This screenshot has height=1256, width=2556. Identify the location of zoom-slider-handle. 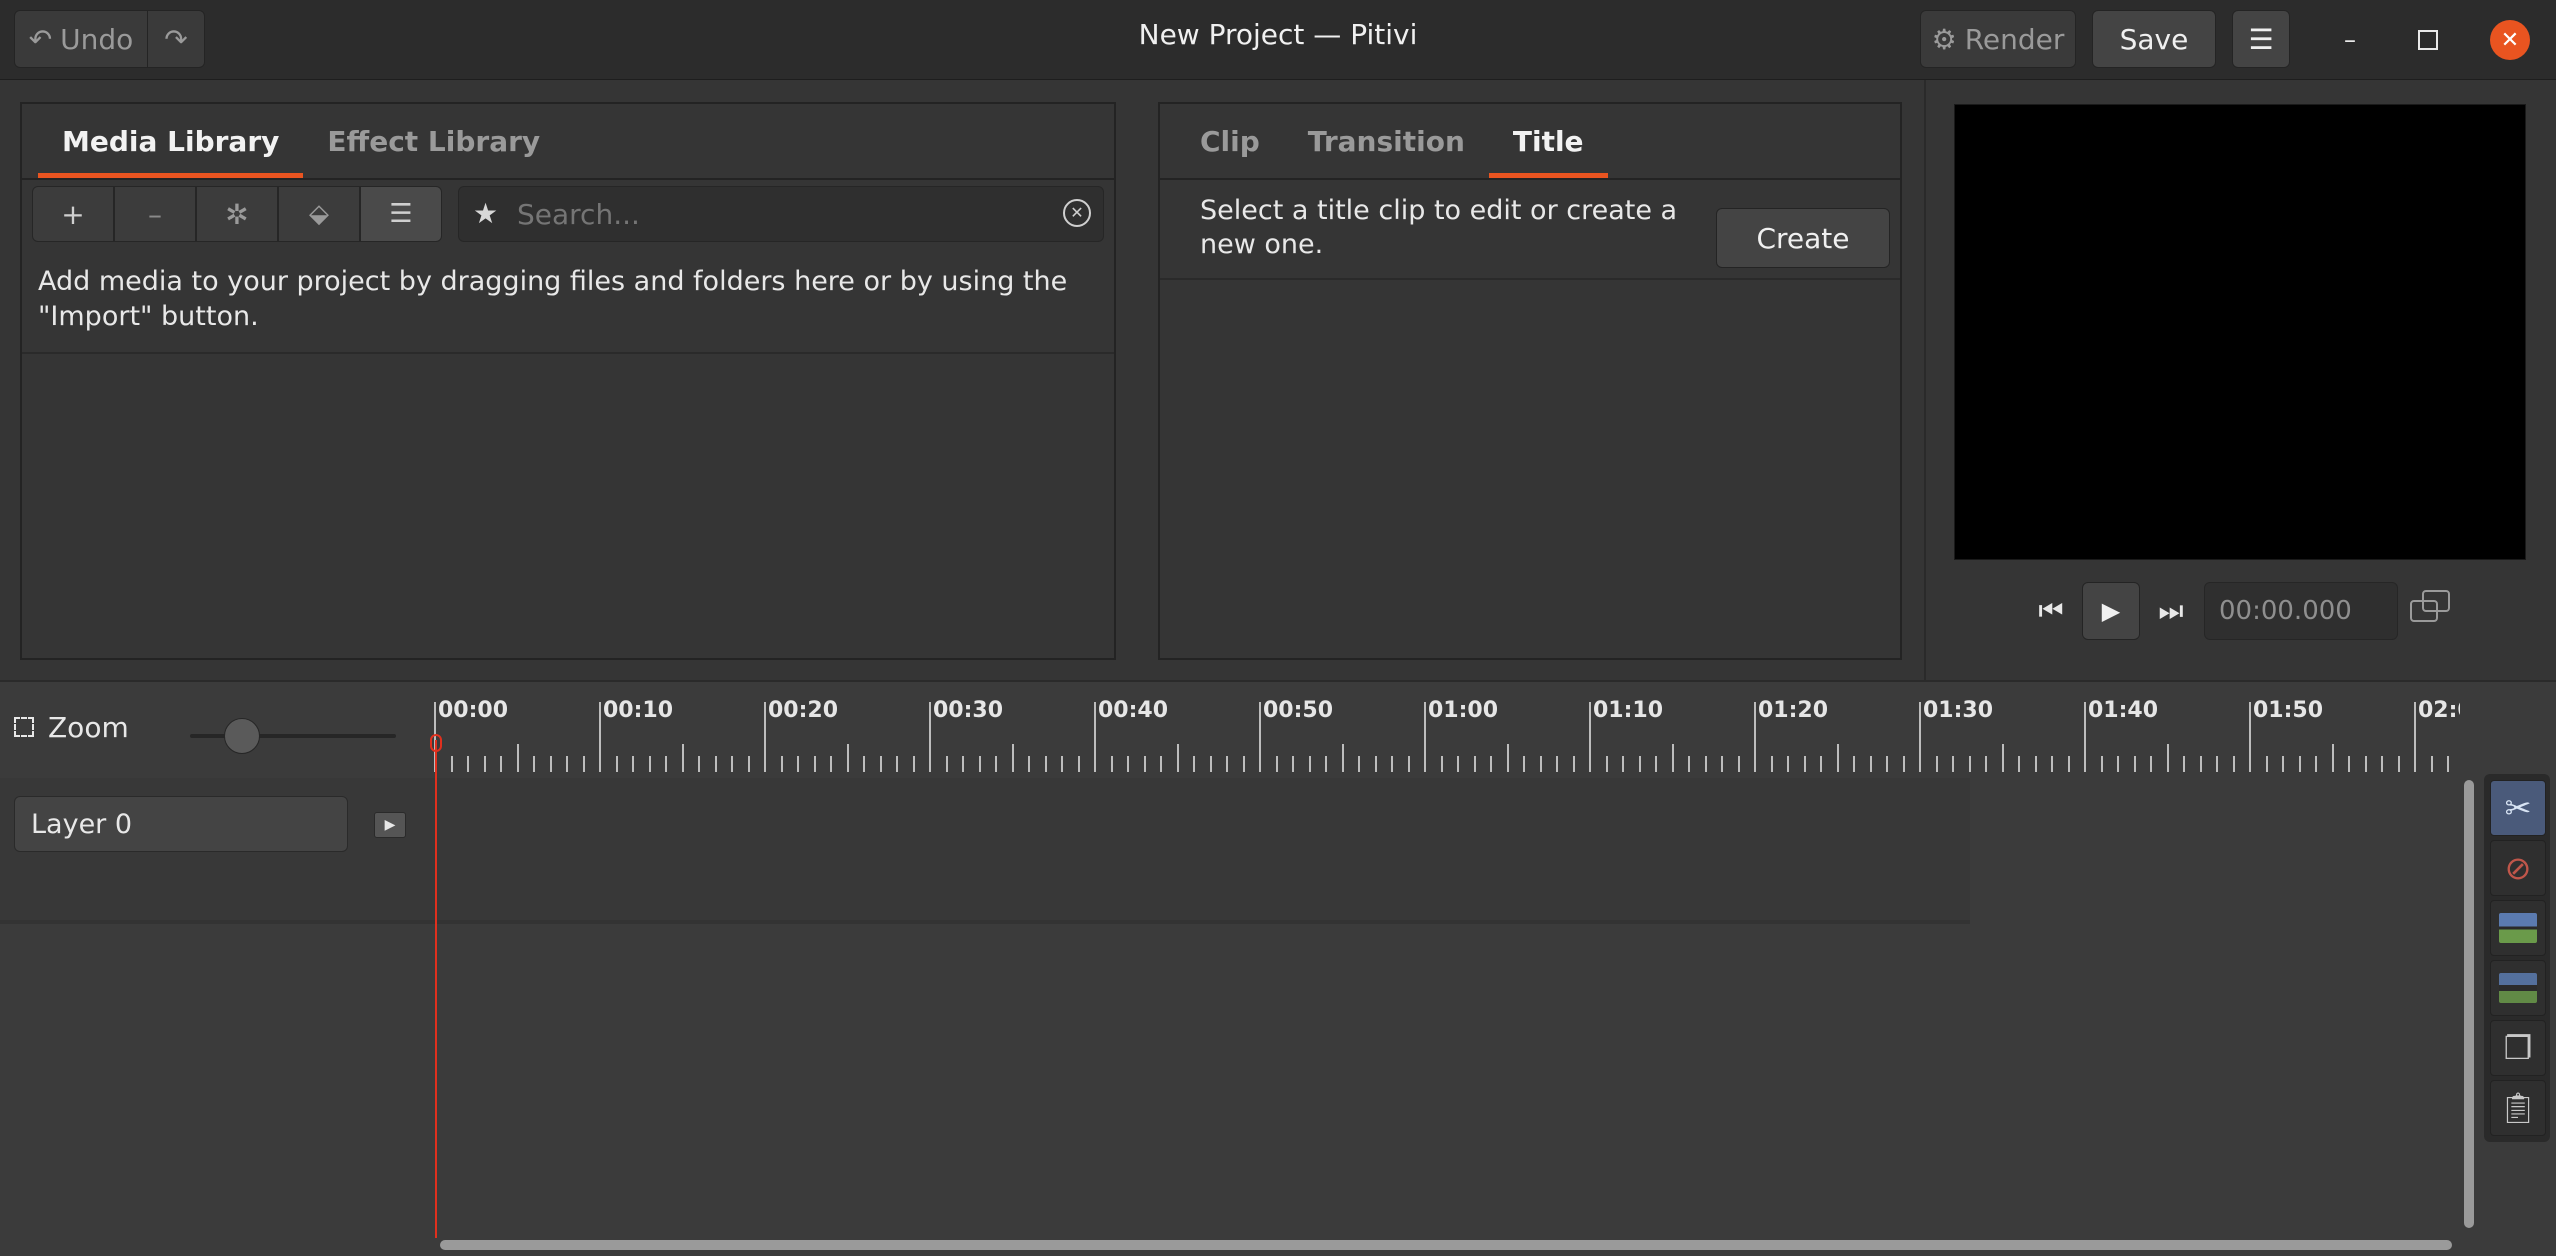
(242, 736).